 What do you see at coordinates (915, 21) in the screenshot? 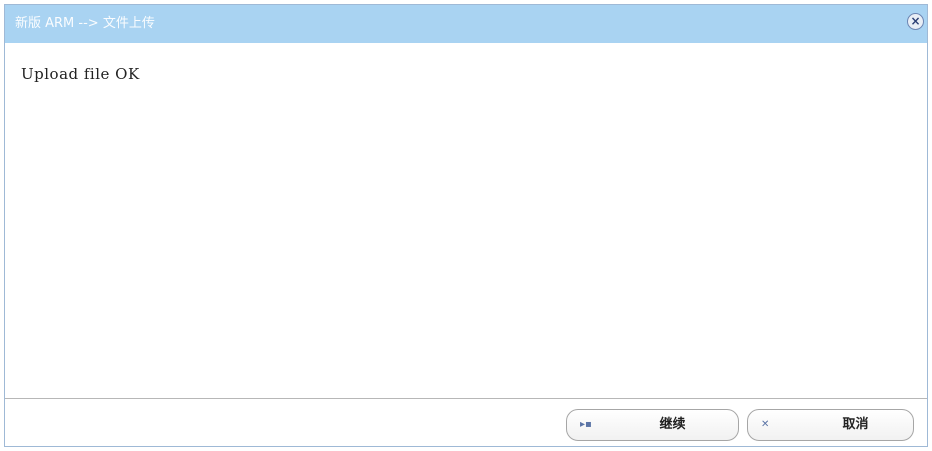
I see `close-icon: ×` at bounding box center [915, 21].